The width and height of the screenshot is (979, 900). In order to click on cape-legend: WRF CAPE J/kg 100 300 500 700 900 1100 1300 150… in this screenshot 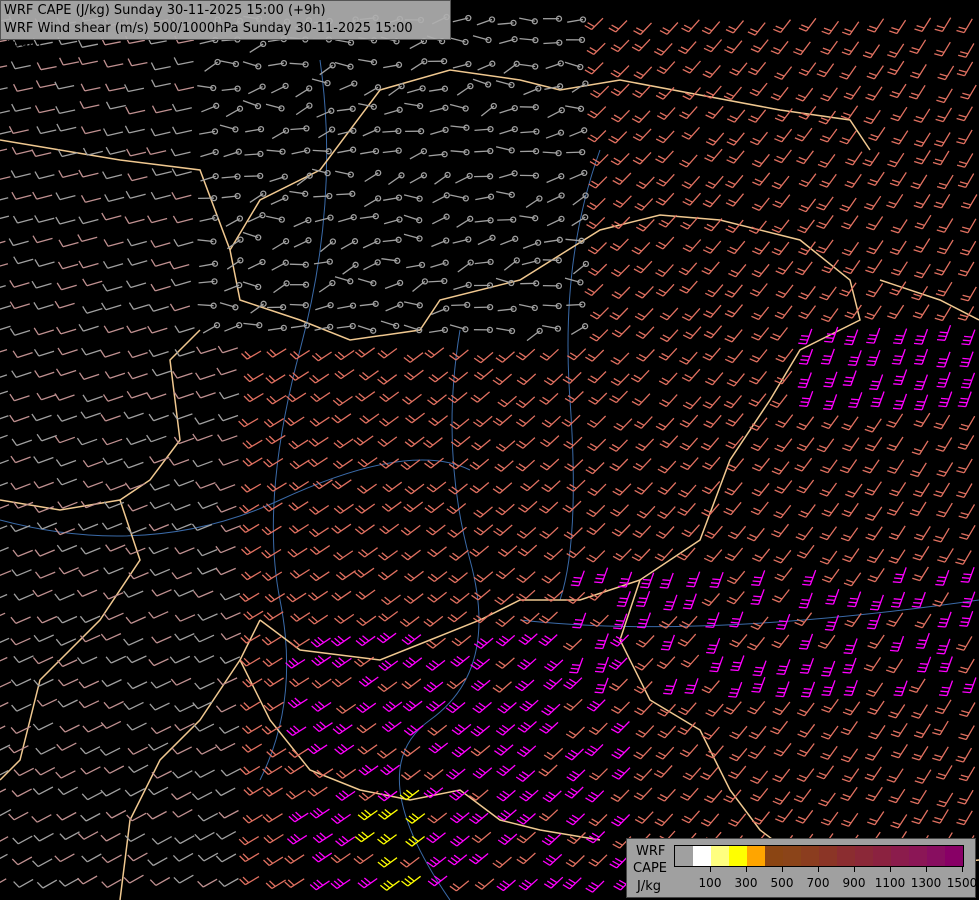, I will do `click(801, 868)`.